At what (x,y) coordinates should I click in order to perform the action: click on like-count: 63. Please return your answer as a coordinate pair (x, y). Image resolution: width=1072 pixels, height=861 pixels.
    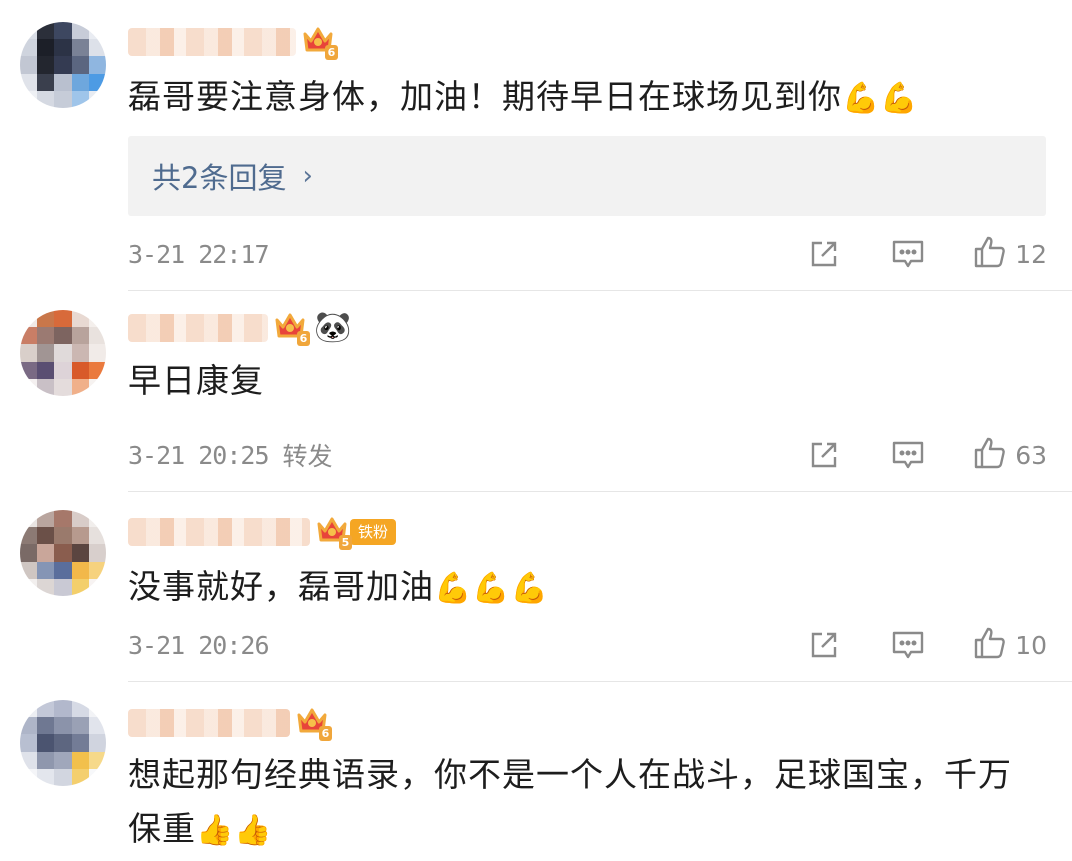
    Looking at the image, I should click on (1031, 455).